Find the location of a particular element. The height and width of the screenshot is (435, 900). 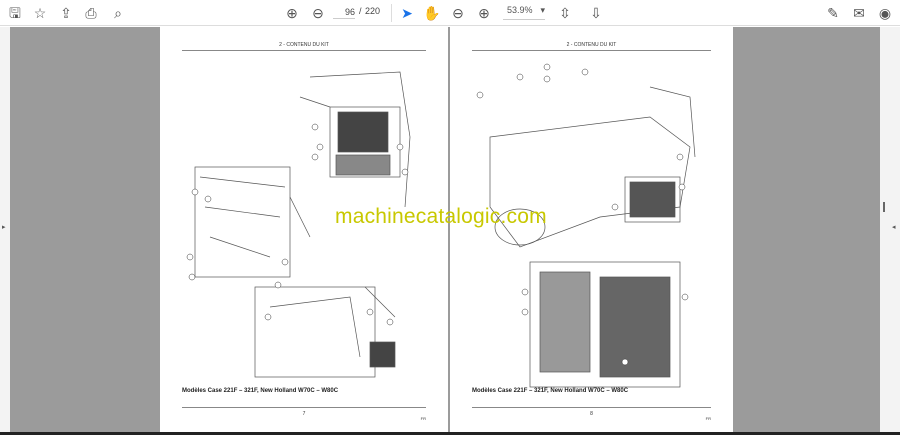

divider is located at coordinates (391, 13).